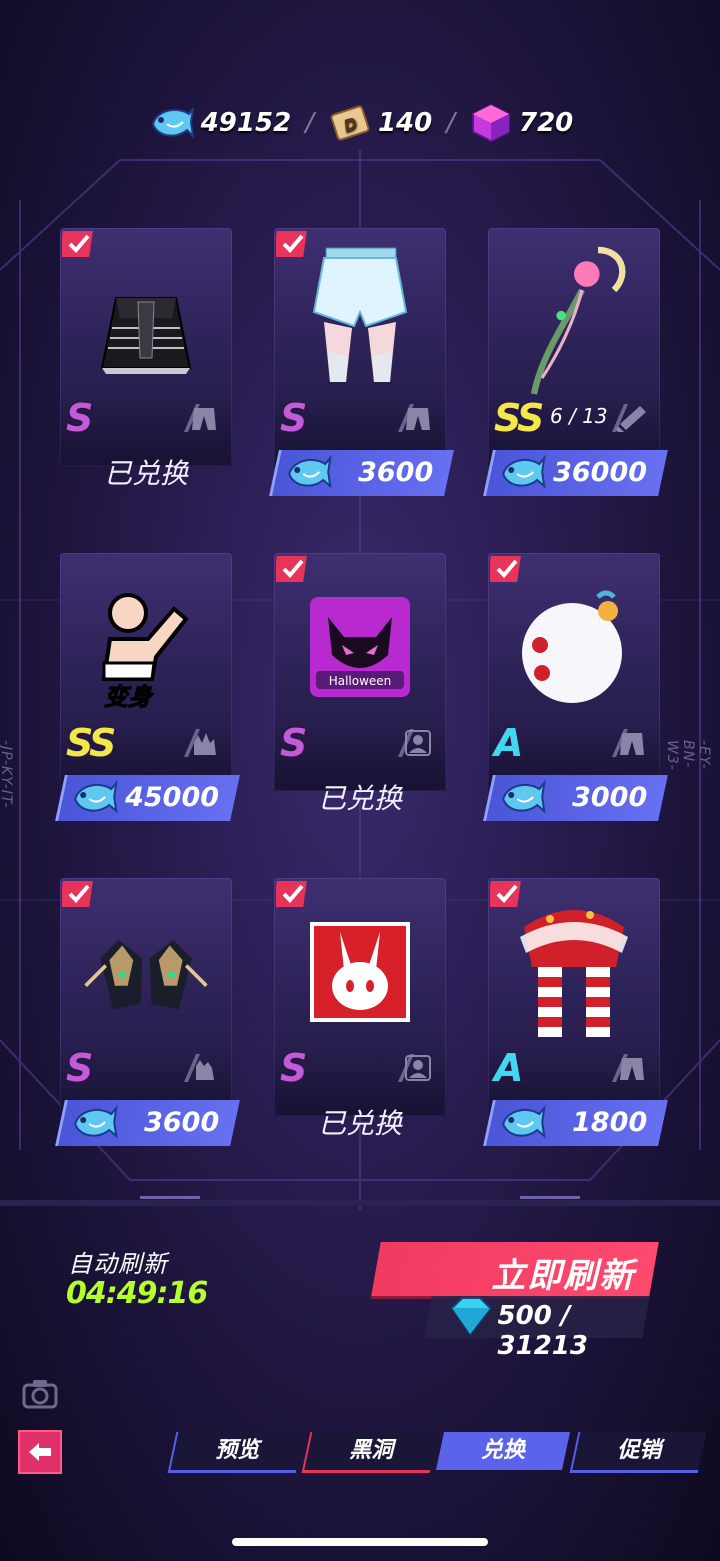  I want to click on tab-preview: 预览, so click(236, 1452).